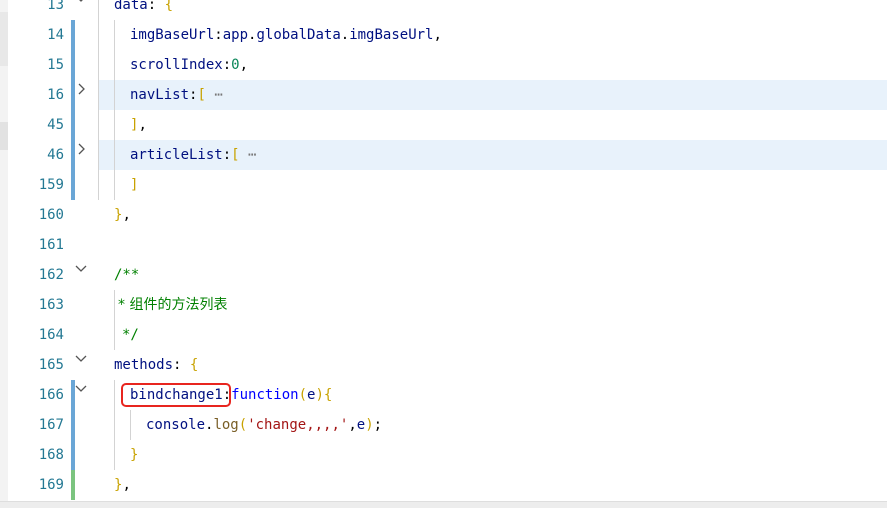  What do you see at coordinates (55, 6) in the screenshot?
I see `line-number: 13` at bounding box center [55, 6].